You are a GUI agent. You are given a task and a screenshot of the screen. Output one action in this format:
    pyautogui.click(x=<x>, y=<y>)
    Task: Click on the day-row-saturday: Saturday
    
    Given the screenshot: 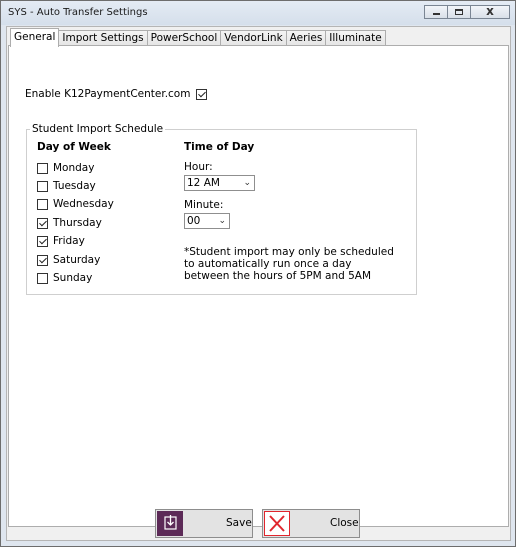 What is the action you would take?
    pyautogui.click(x=68, y=260)
    